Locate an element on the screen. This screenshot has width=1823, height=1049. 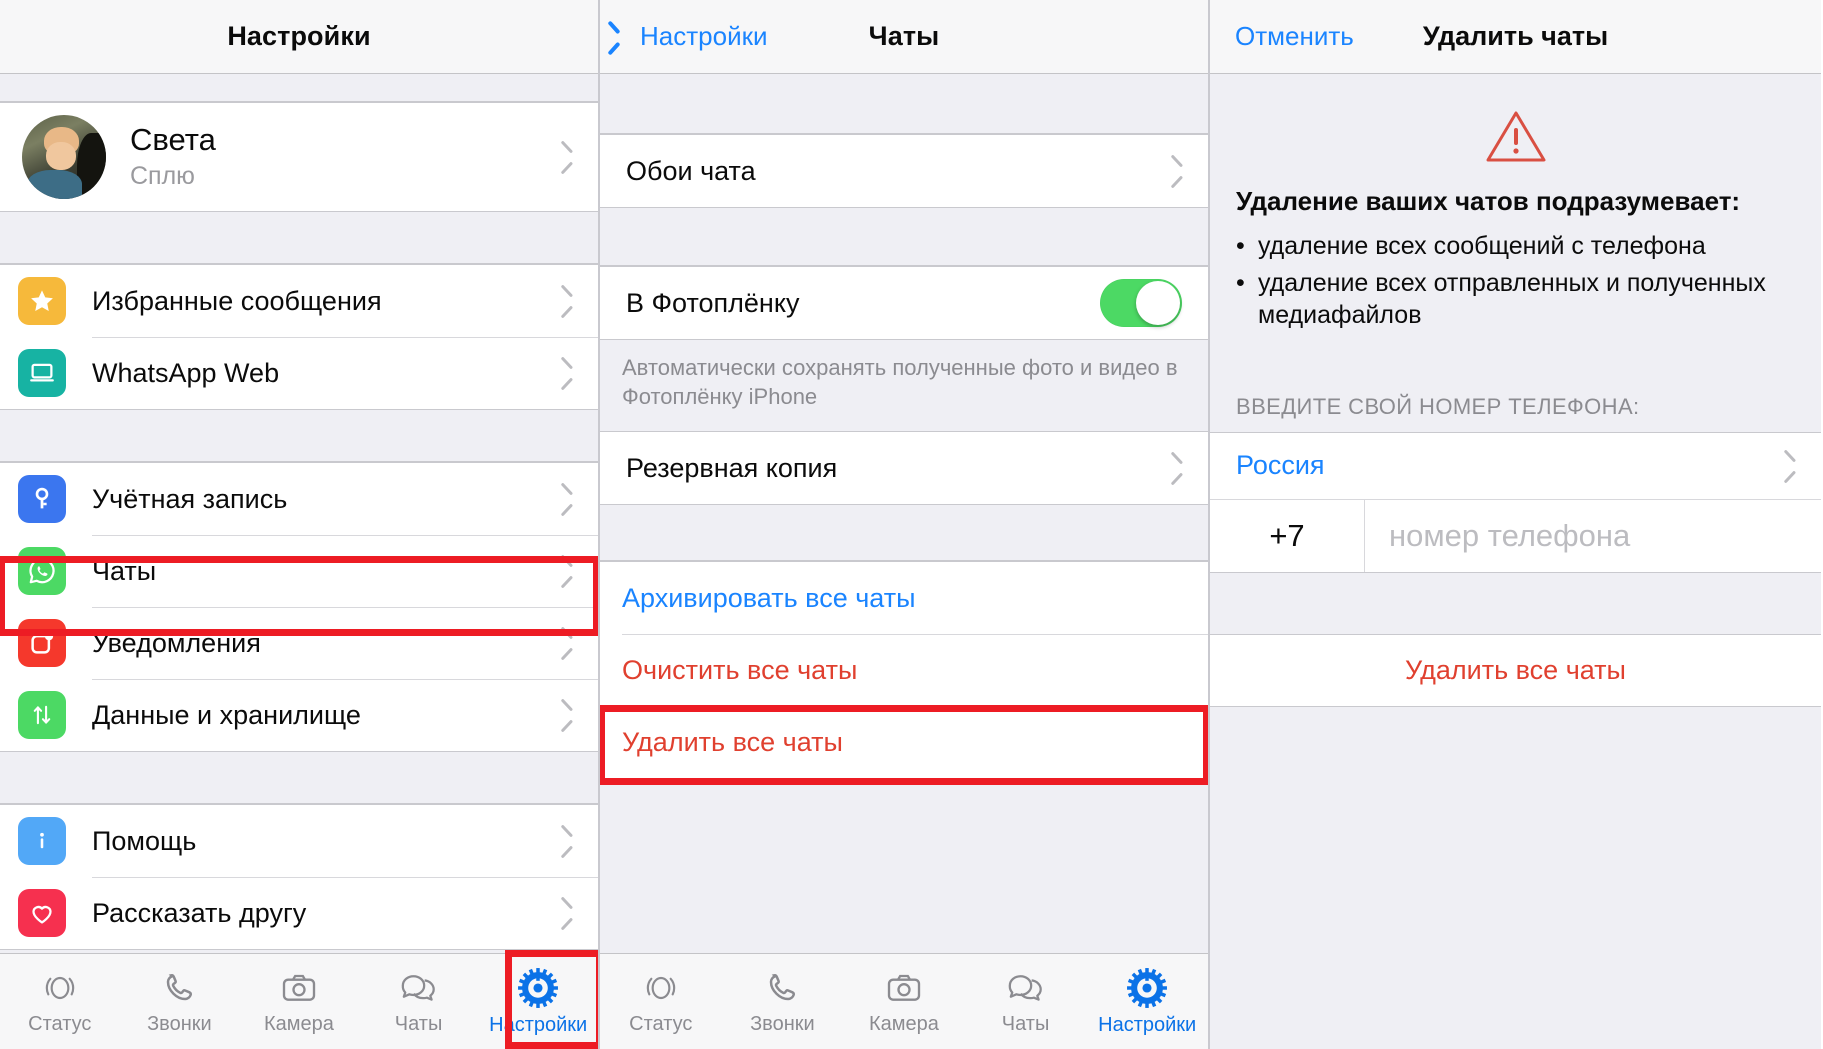
page-title: Настройки is located at coordinates (299, 36).